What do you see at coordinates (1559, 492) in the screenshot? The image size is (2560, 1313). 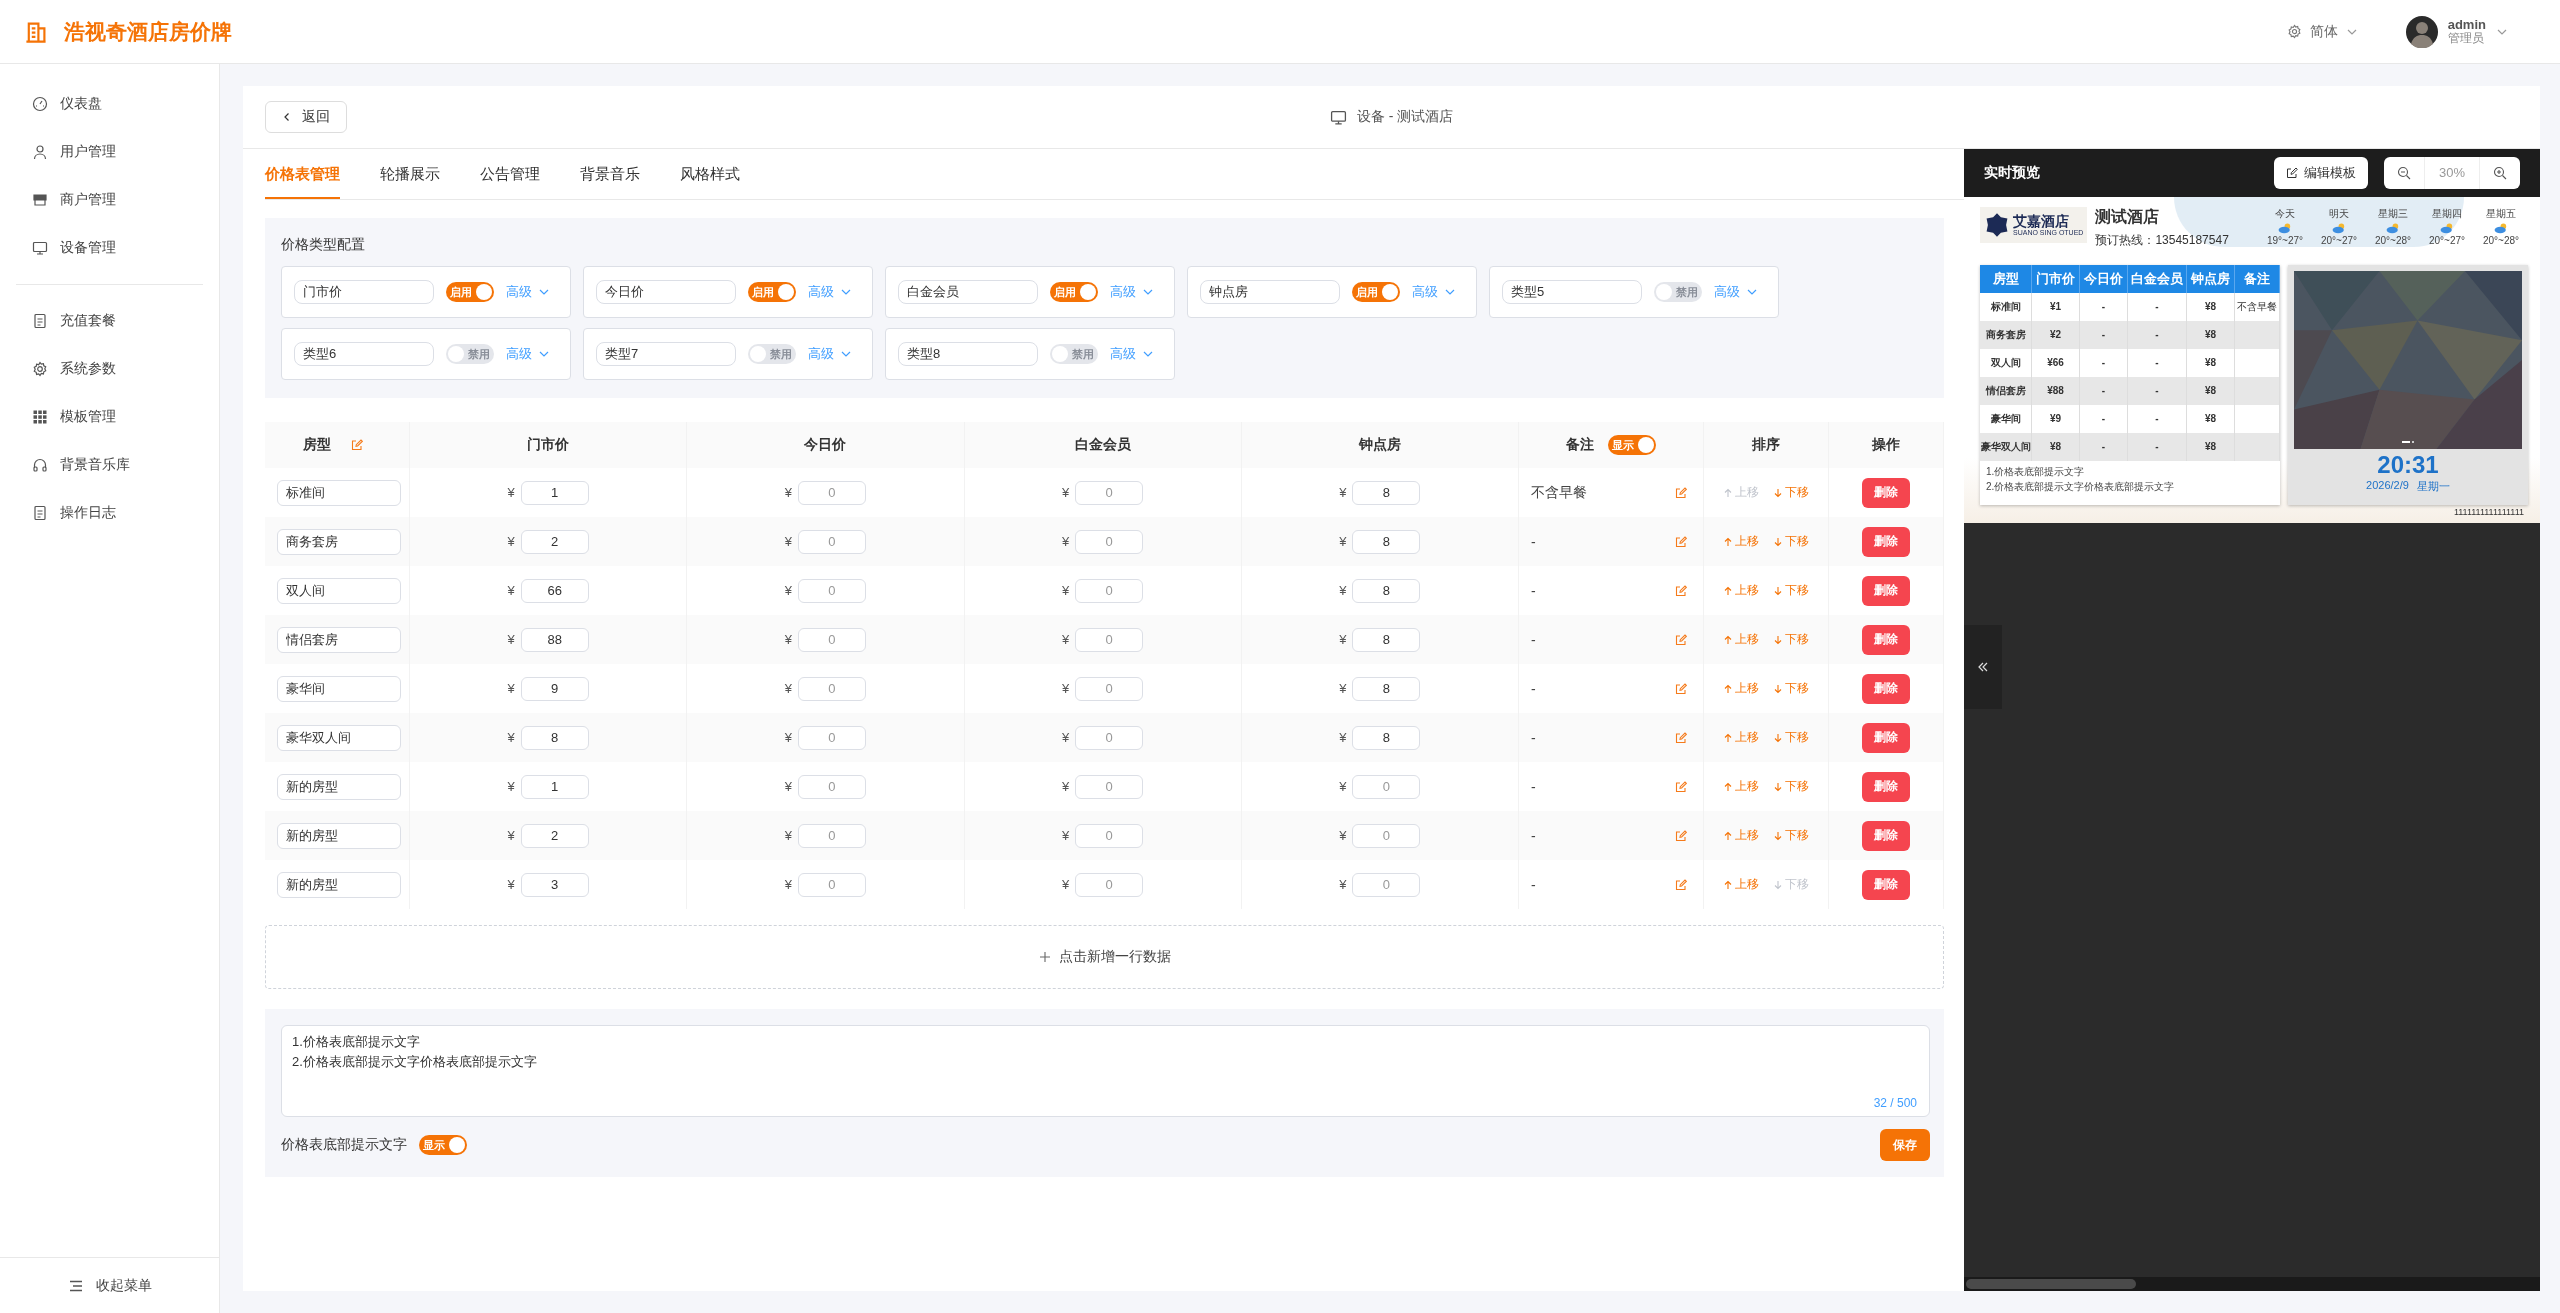 I see `remark-text: 不含早餐` at bounding box center [1559, 492].